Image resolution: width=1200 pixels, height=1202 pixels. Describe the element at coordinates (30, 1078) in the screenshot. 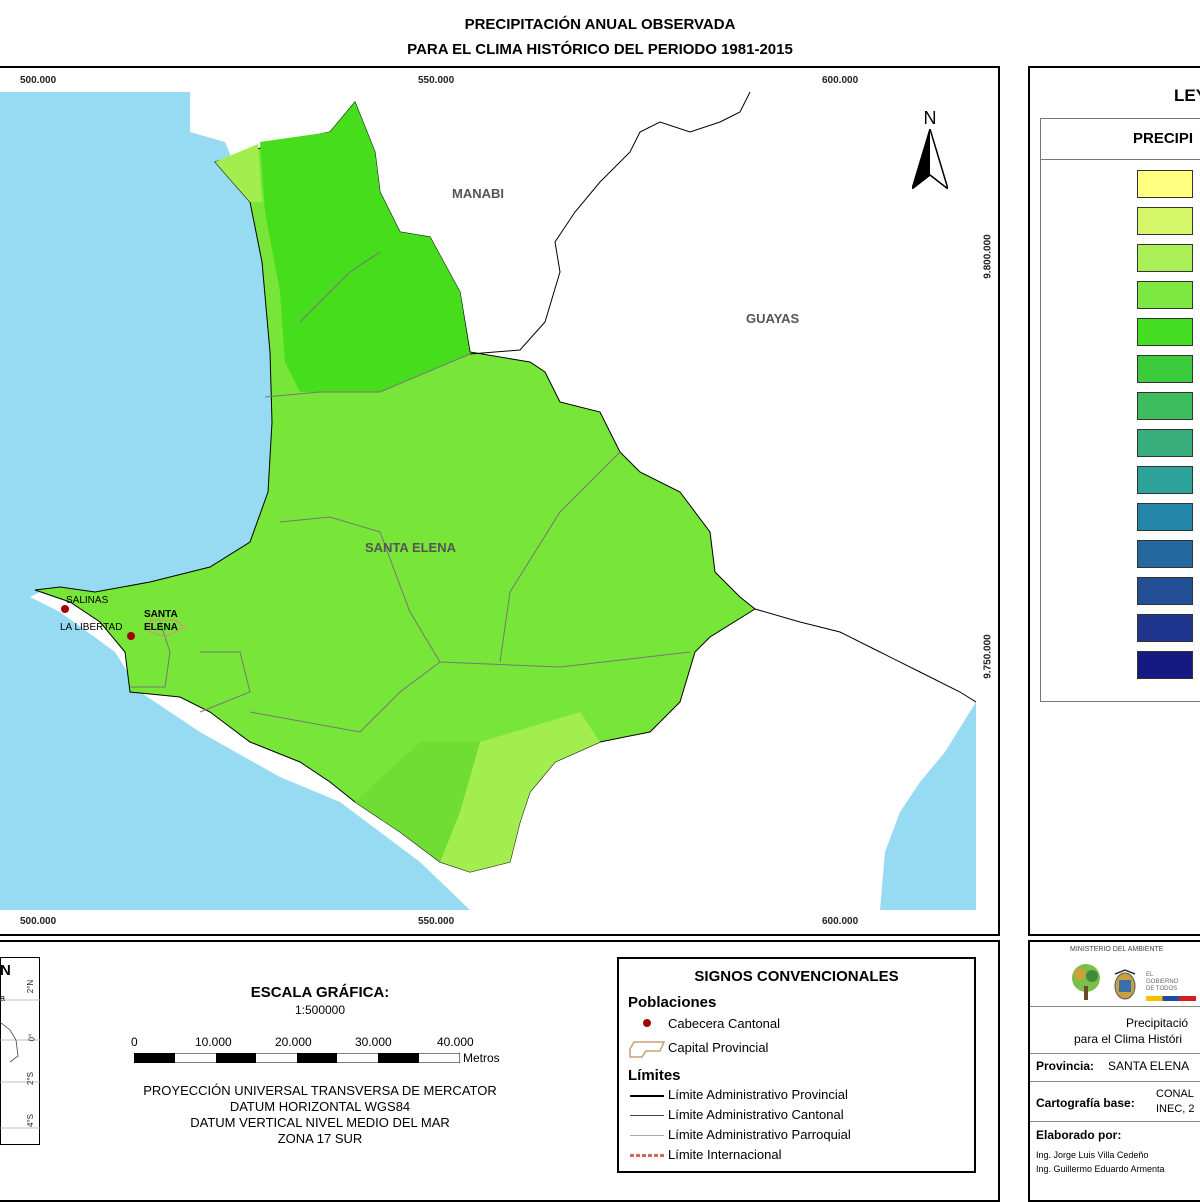

I see `inset-tick-2s: 2°S` at that location.